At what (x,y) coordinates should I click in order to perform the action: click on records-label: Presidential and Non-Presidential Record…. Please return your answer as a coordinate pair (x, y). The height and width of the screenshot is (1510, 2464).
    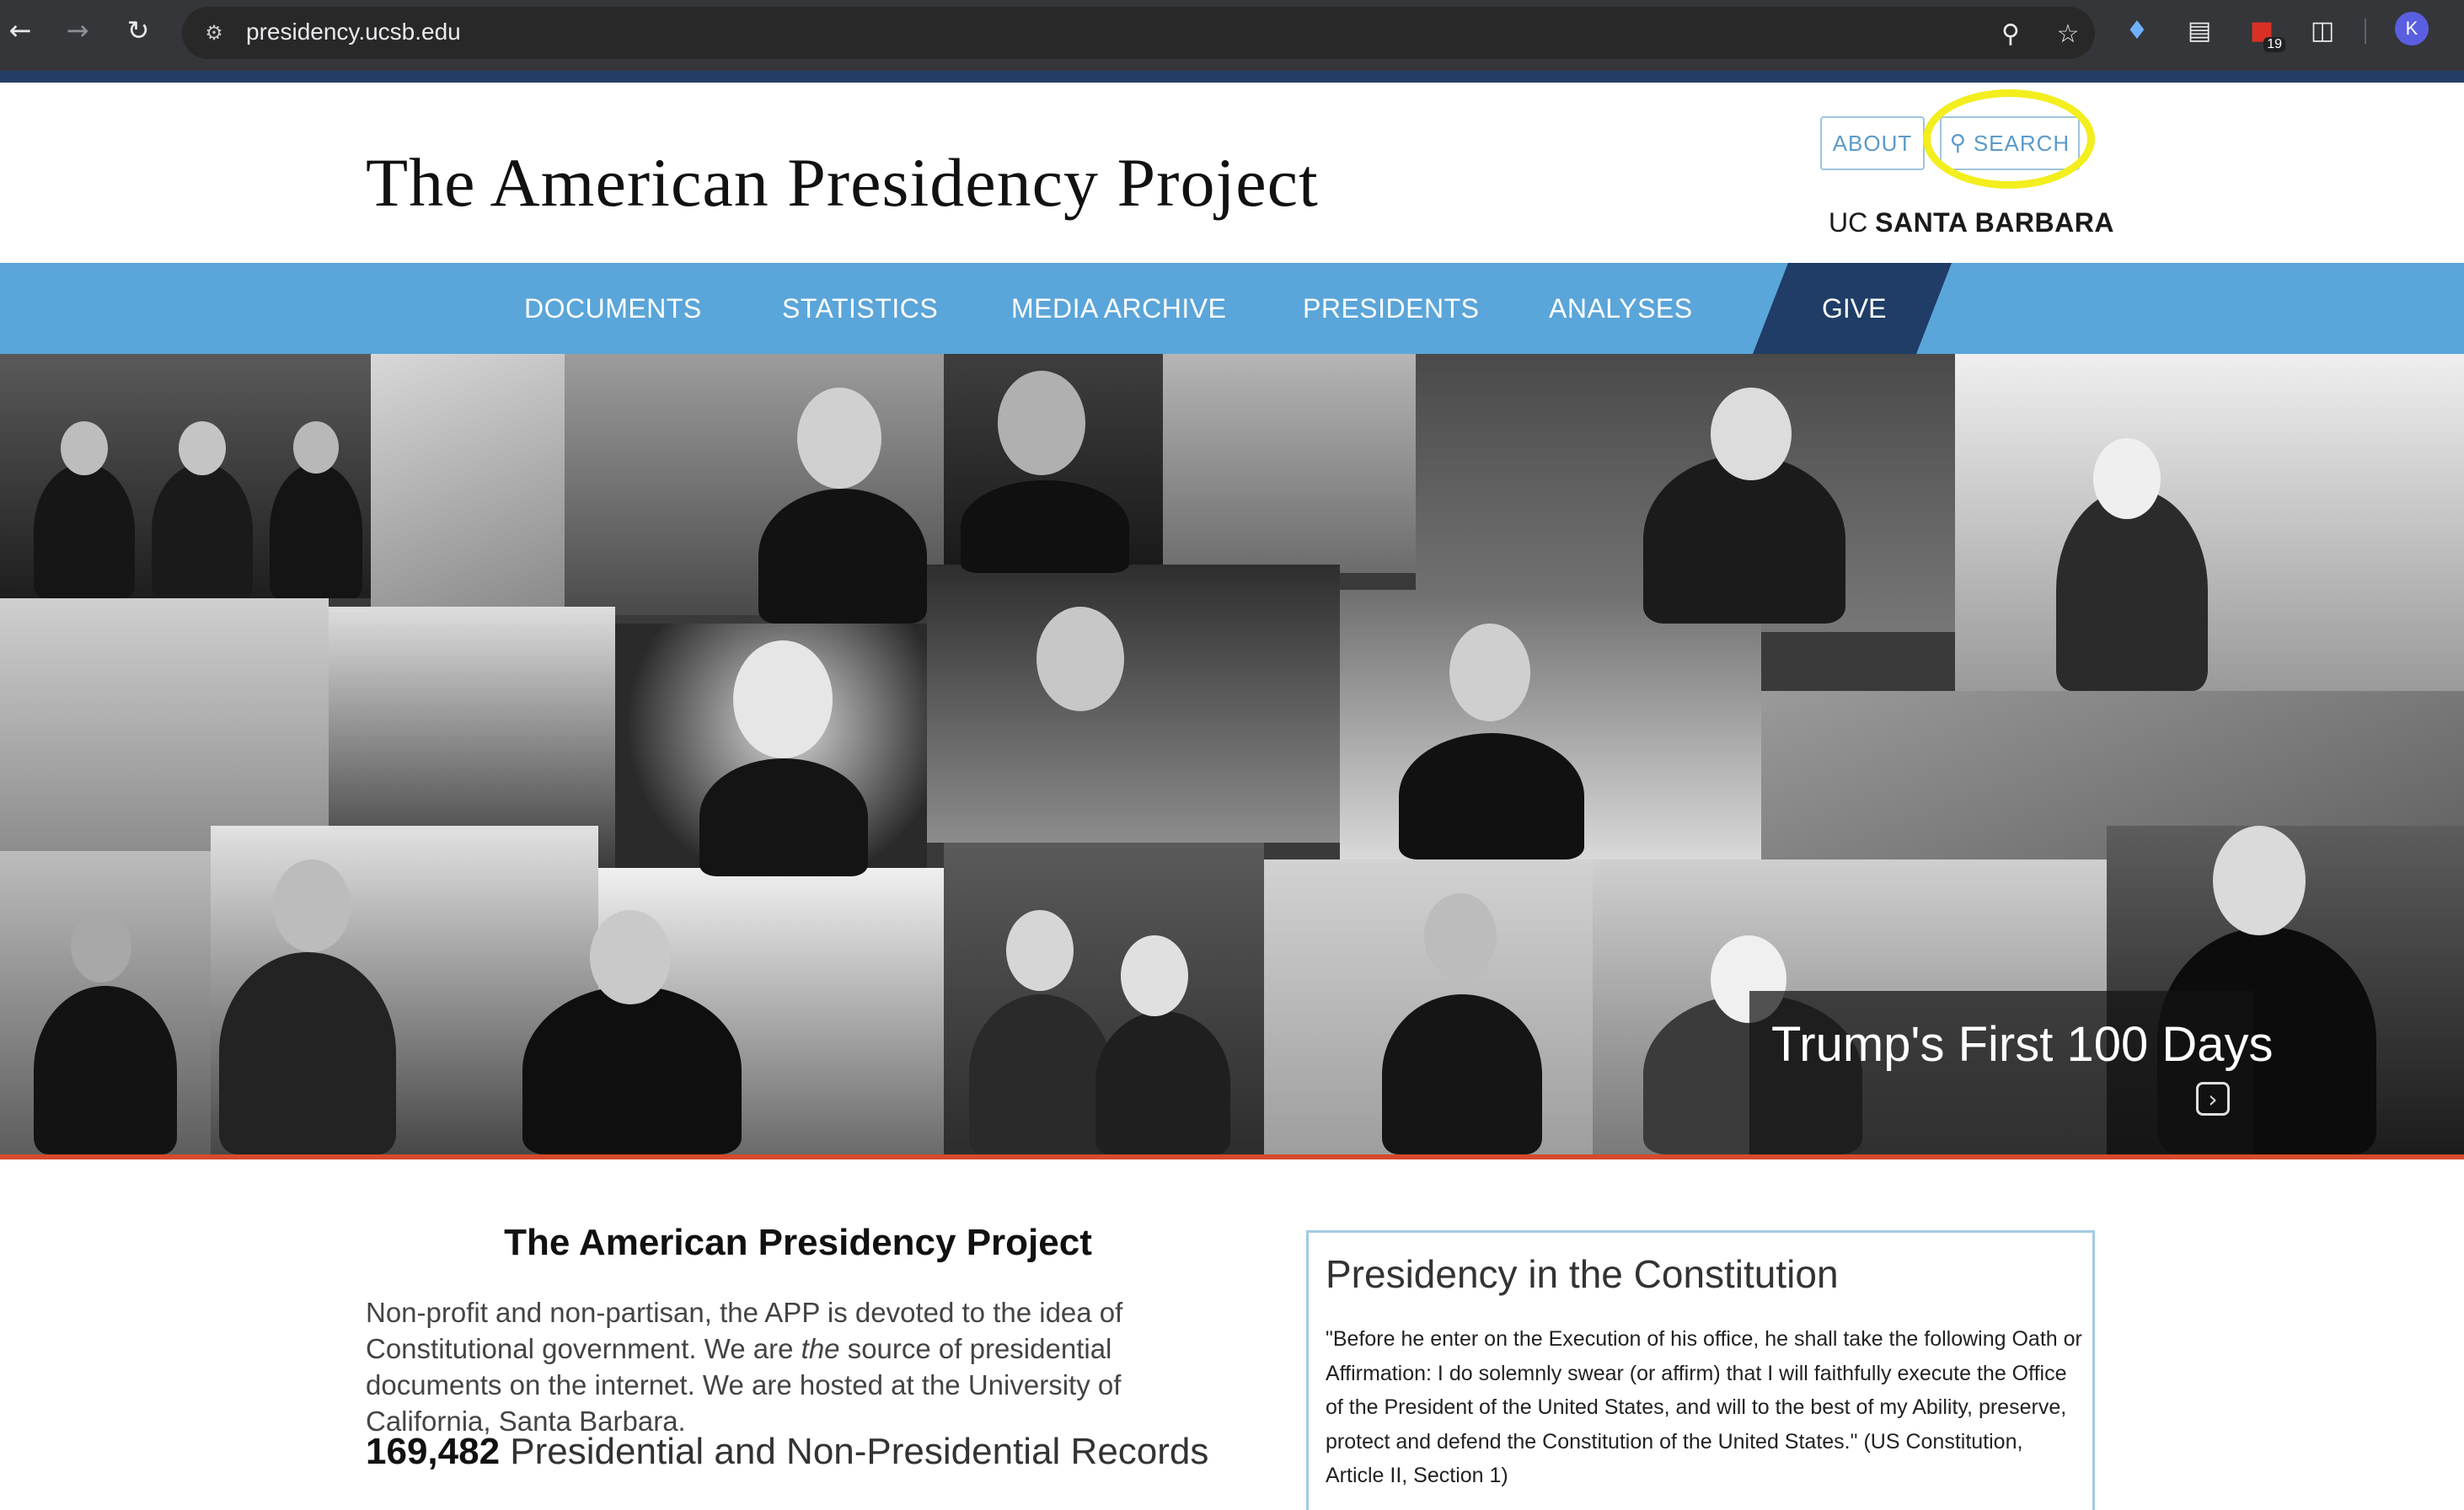
    Looking at the image, I should click on (855, 1452).